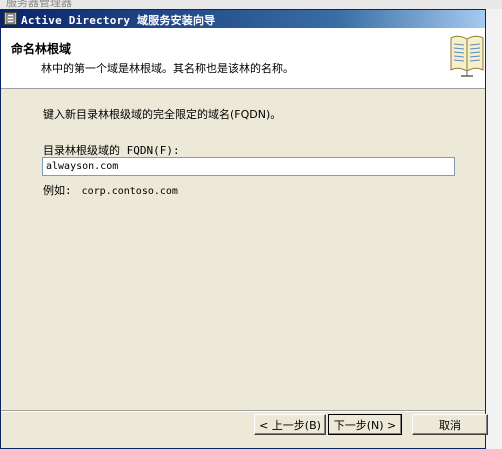 This screenshot has height=449, width=502. Describe the element at coordinates (365, 424) in the screenshot. I see `next-button: 下一步(N) >` at that location.